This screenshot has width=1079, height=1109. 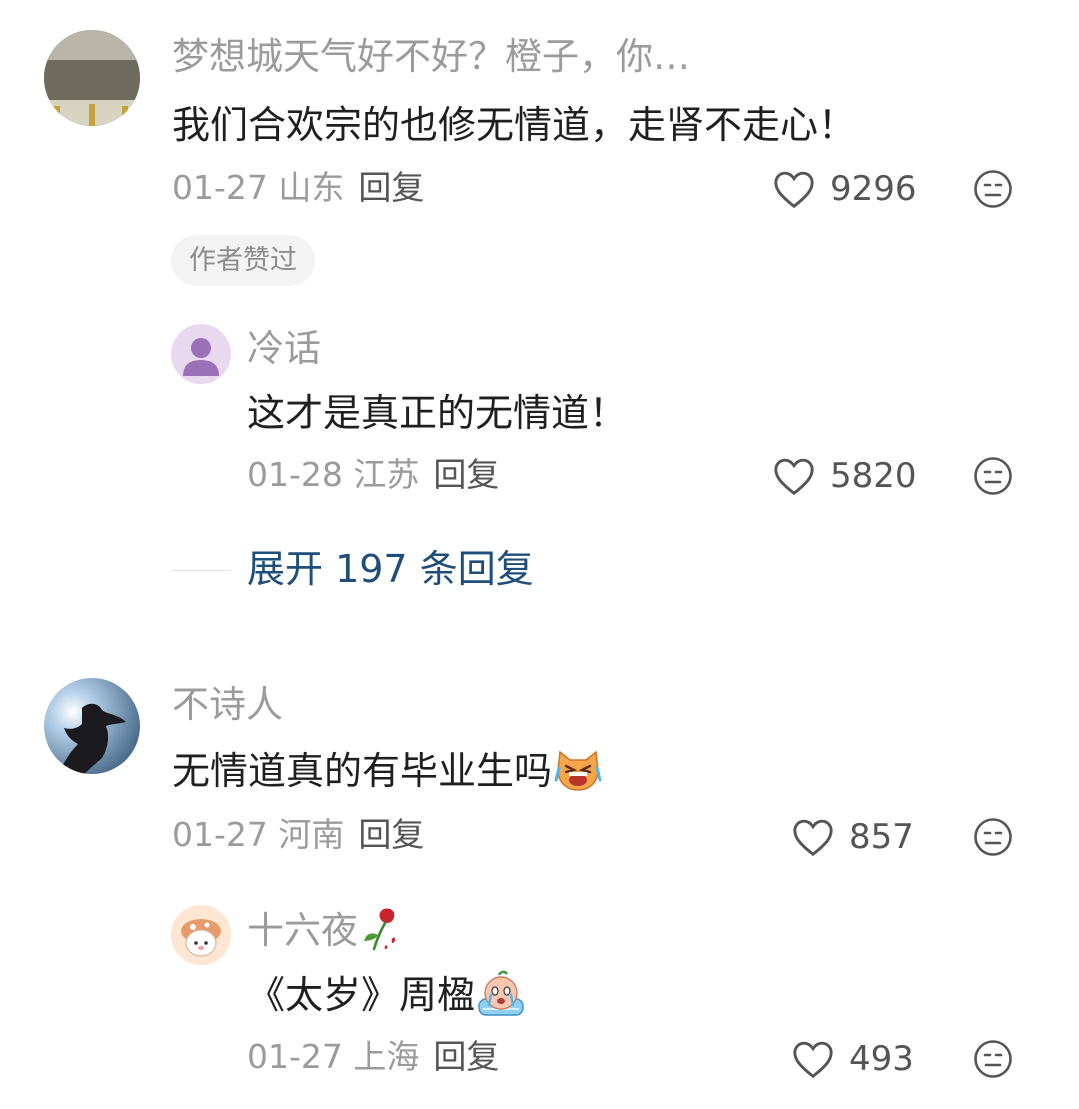 I want to click on comment-meta: 01-28 江苏 回复, so click(x=373, y=474).